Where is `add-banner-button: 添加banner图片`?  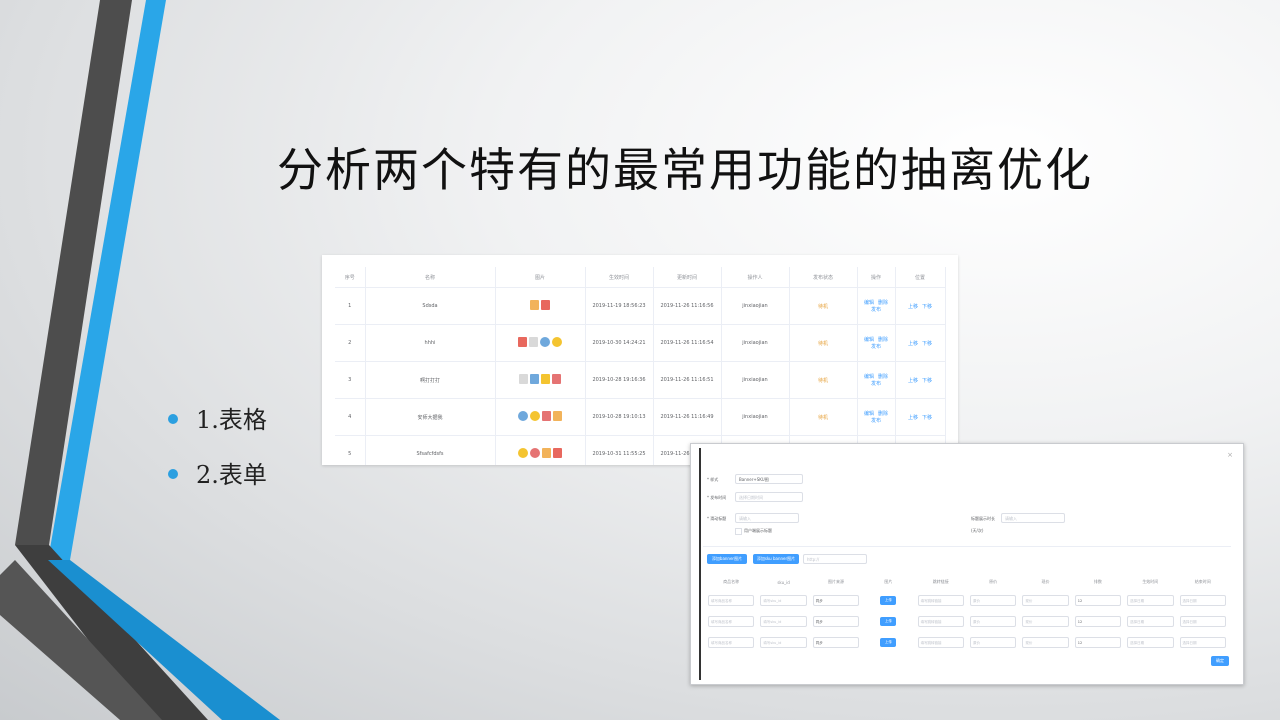 add-banner-button: 添加banner图片 is located at coordinates (727, 559).